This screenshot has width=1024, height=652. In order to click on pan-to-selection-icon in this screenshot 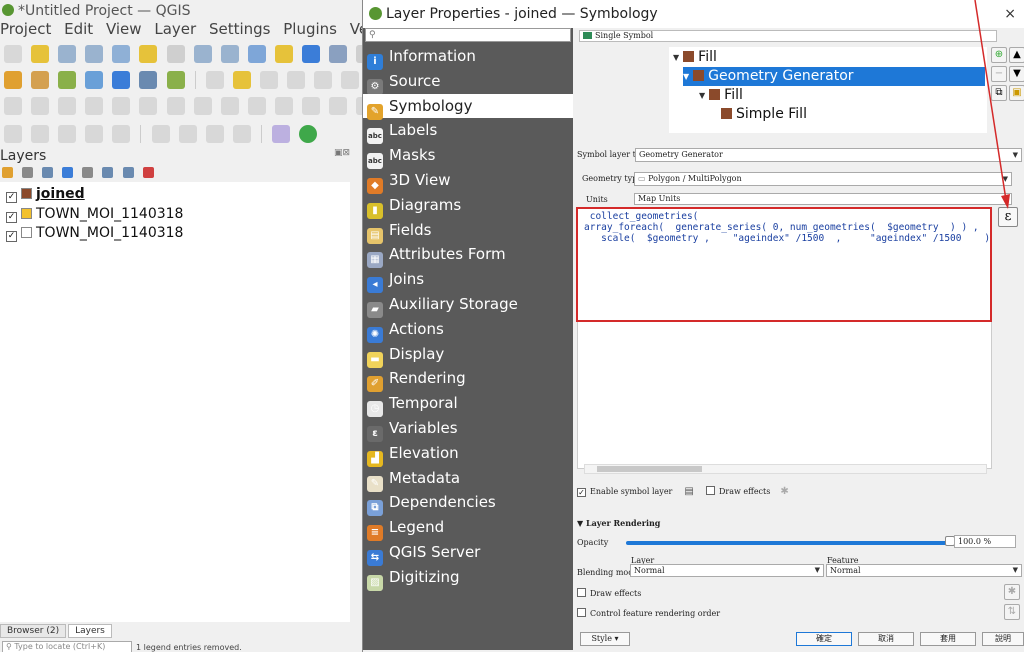, I will do `click(40, 54)`.